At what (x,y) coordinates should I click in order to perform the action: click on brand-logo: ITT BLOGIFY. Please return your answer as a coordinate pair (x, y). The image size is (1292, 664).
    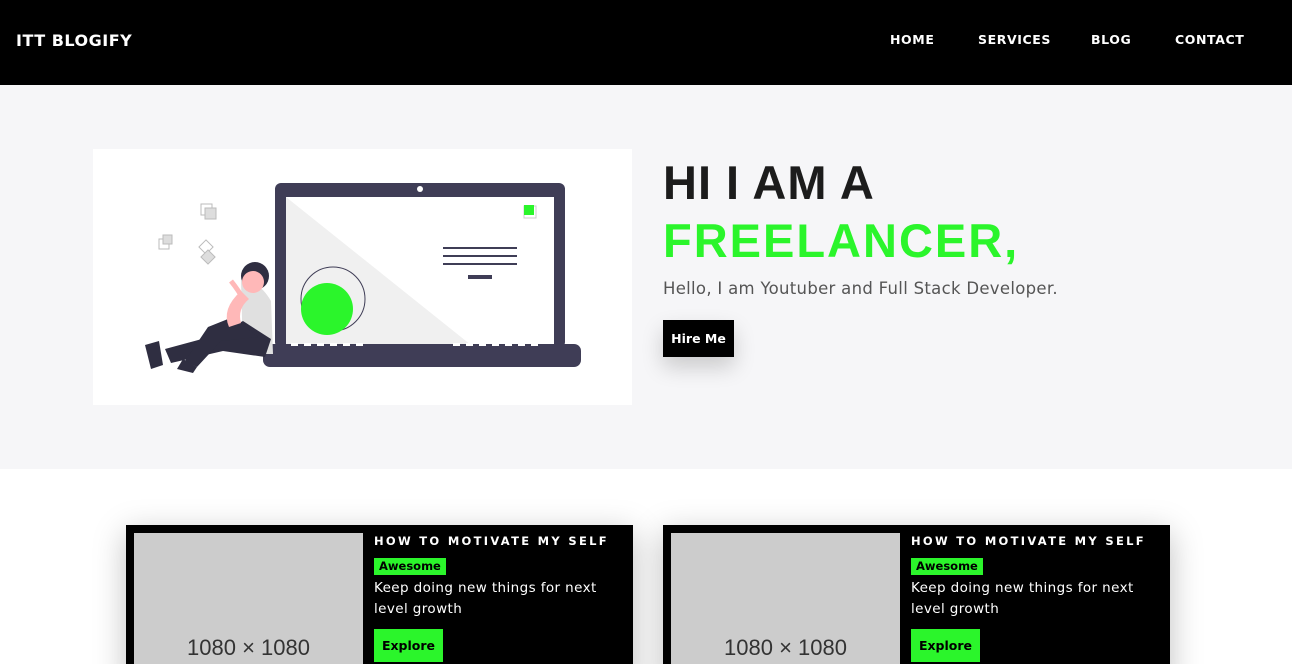
    Looking at the image, I should click on (74, 40).